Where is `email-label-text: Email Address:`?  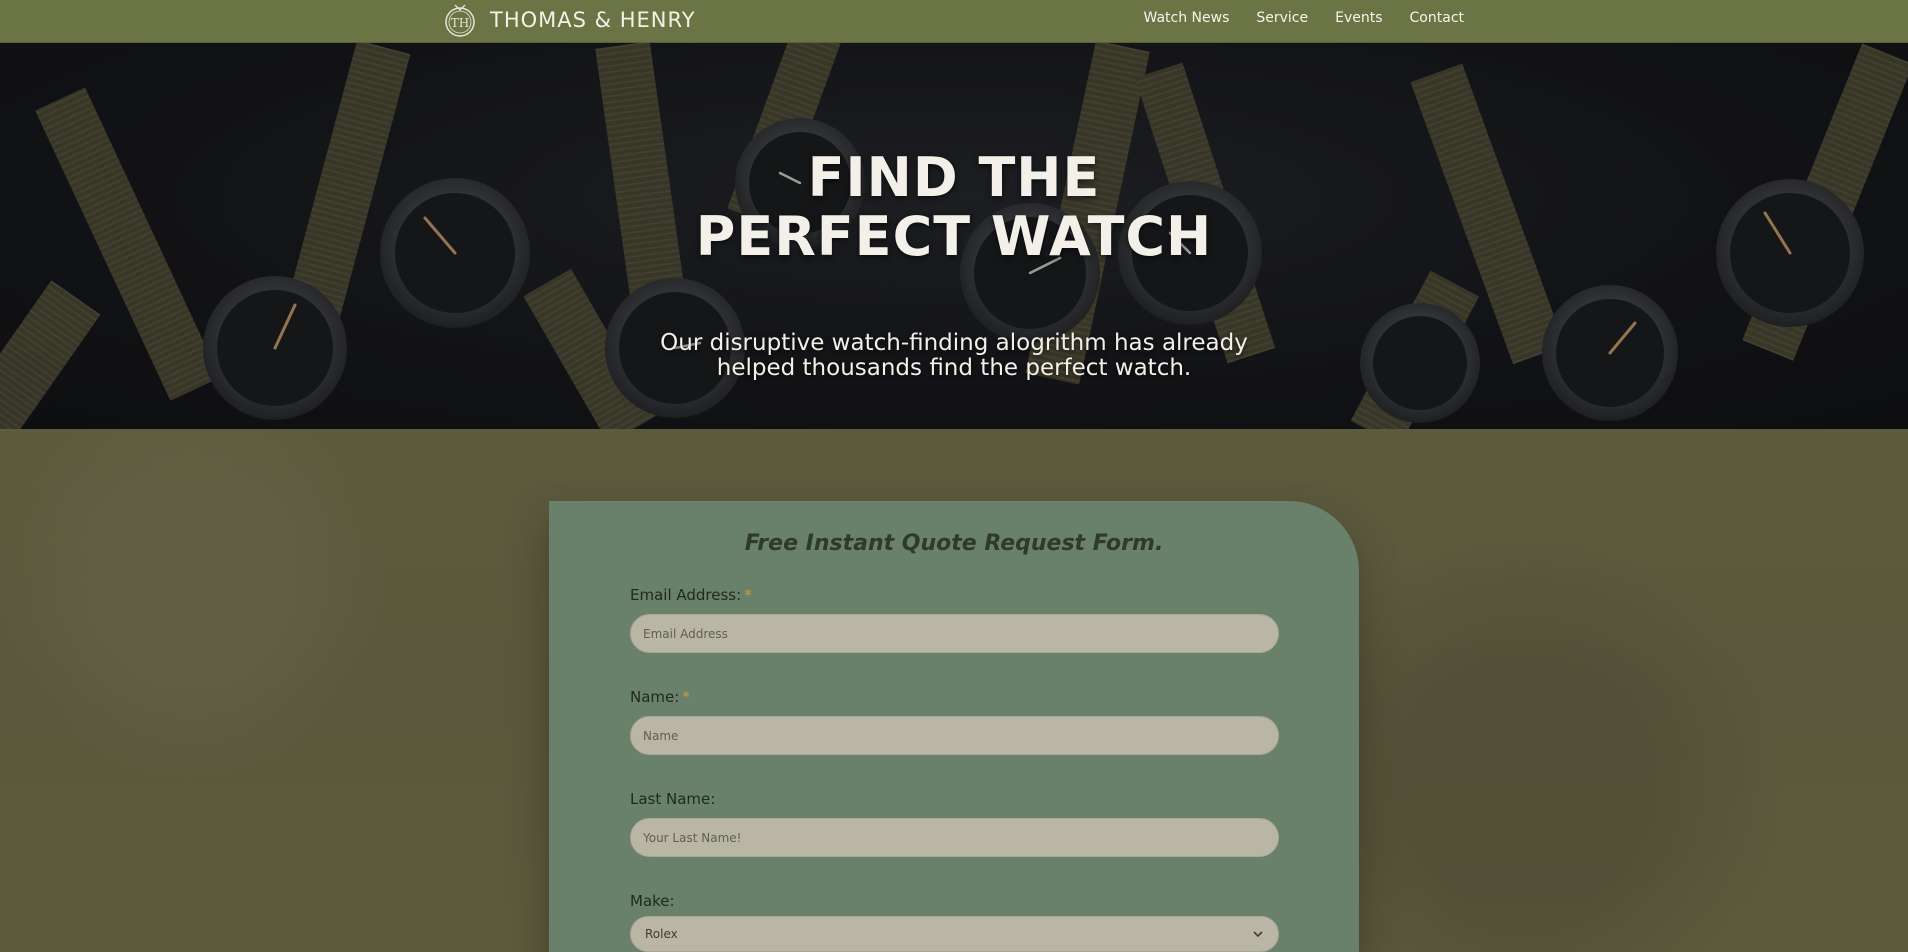
email-label-text: Email Address: is located at coordinates (686, 595).